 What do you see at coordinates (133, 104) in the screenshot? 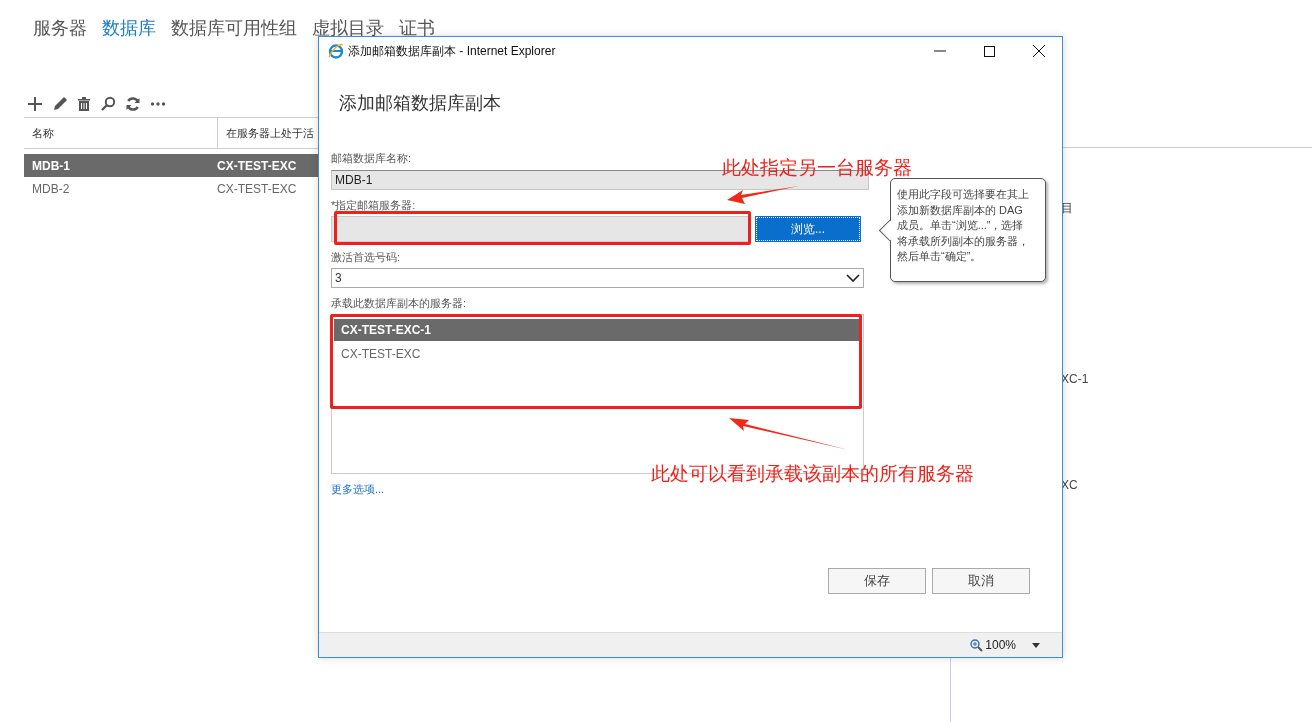
I see `refresh-icon` at bounding box center [133, 104].